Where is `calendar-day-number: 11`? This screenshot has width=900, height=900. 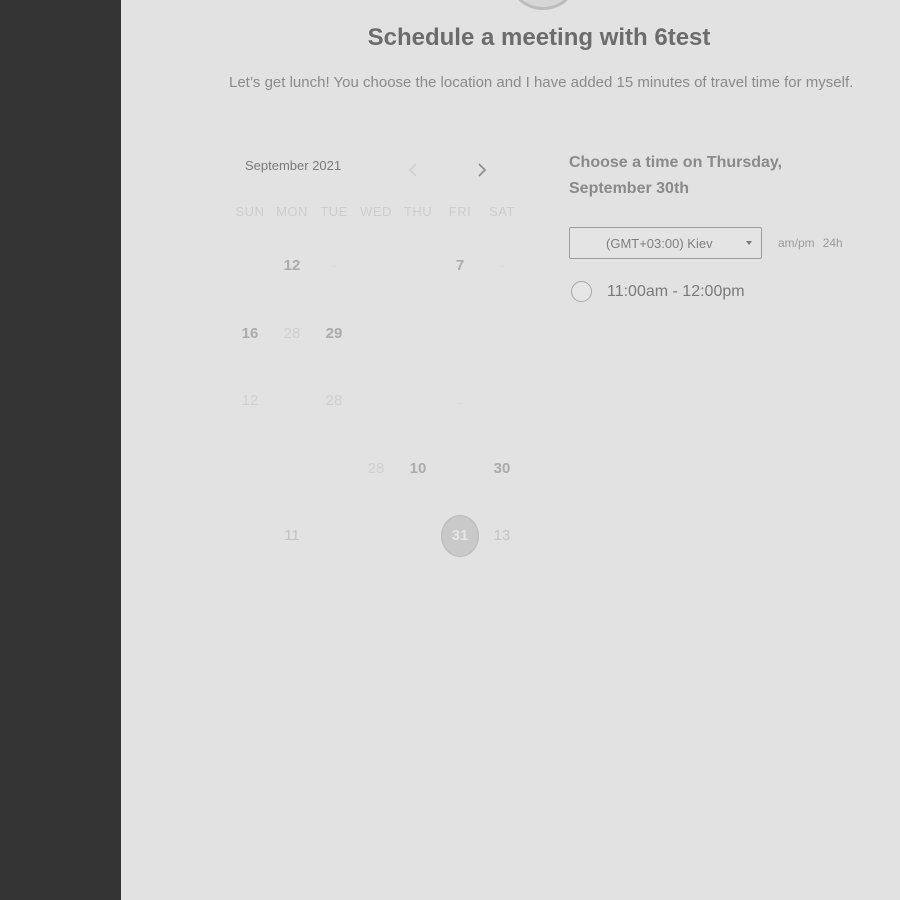 calendar-day-number: 11 is located at coordinates (292, 536).